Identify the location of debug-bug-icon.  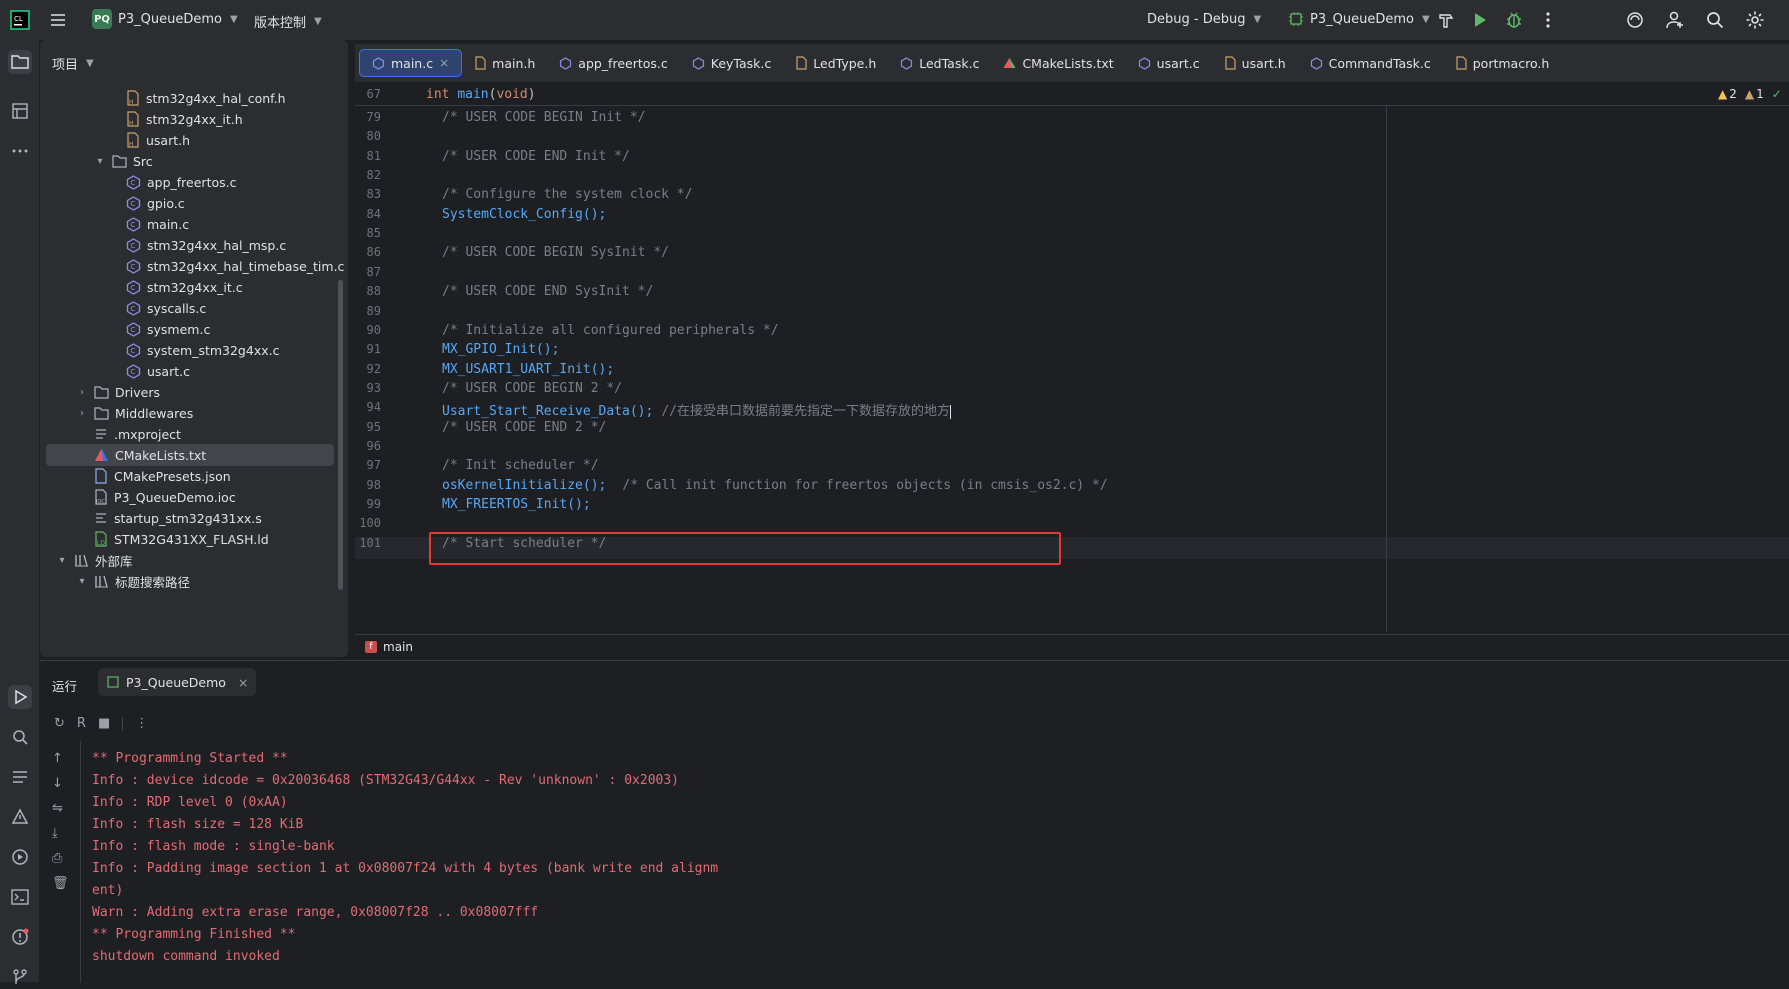
(1514, 20).